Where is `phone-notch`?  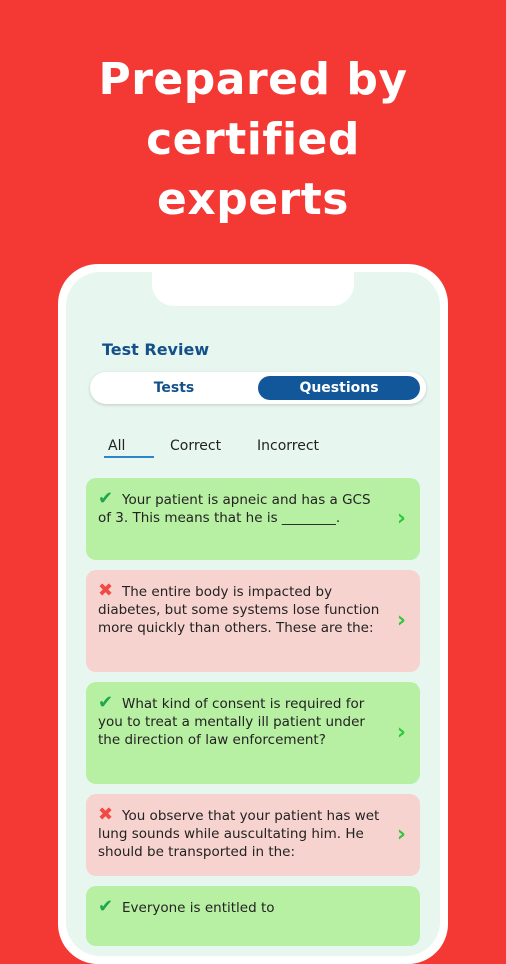 phone-notch is located at coordinates (253, 289).